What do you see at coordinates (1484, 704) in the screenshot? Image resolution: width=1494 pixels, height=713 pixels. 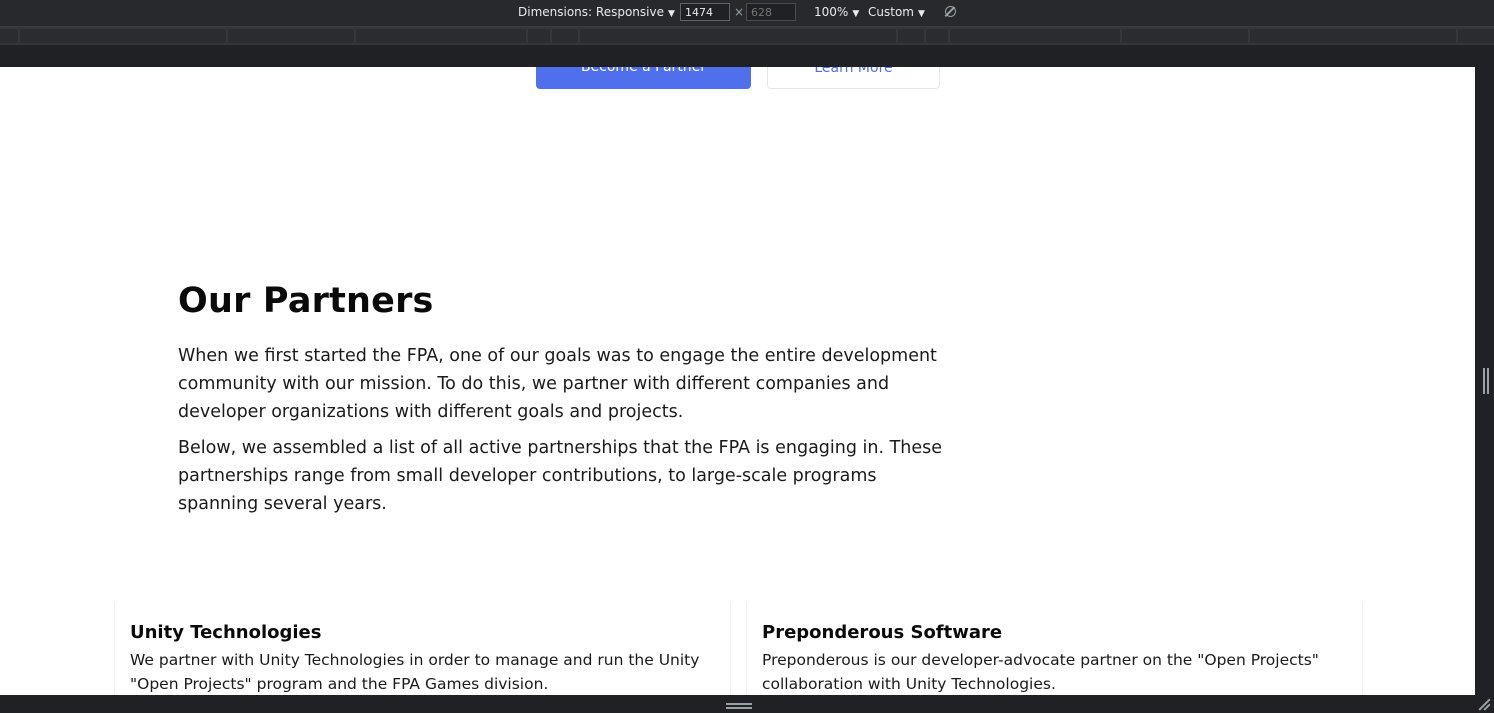 I see `corner-resize-icon` at bounding box center [1484, 704].